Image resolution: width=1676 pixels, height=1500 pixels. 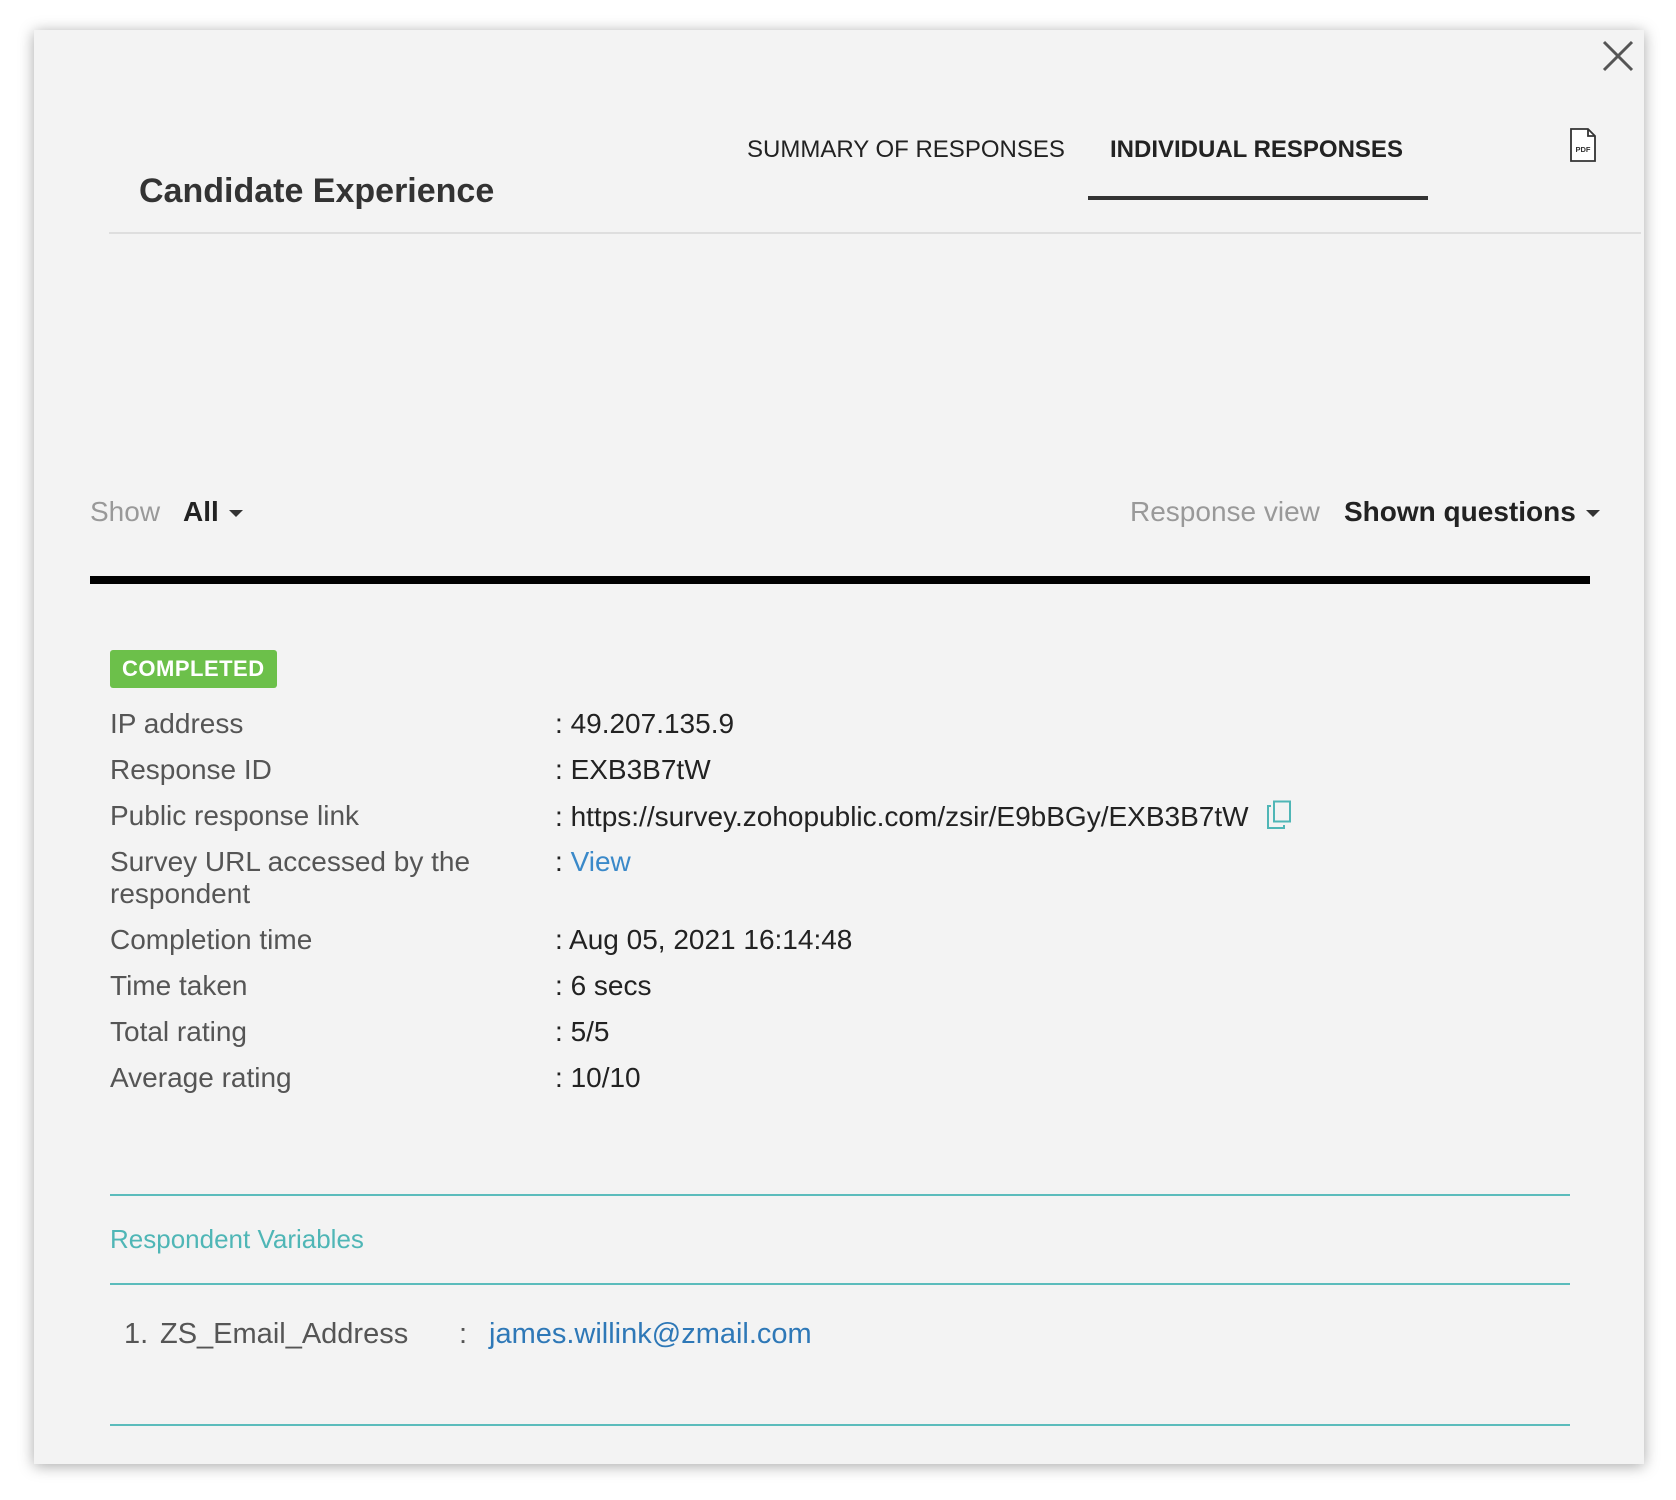 What do you see at coordinates (317, 191) in the screenshot?
I see `survey-title: Candidate Experience` at bounding box center [317, 191].